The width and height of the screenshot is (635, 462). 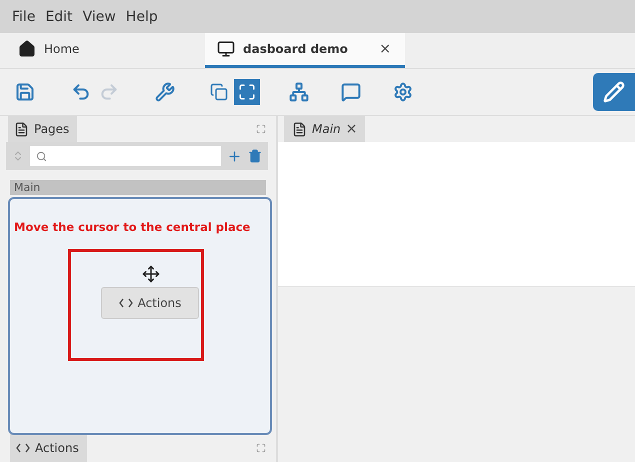 I want to click on editor-tab: Main ×, so click(x=325, y=129).